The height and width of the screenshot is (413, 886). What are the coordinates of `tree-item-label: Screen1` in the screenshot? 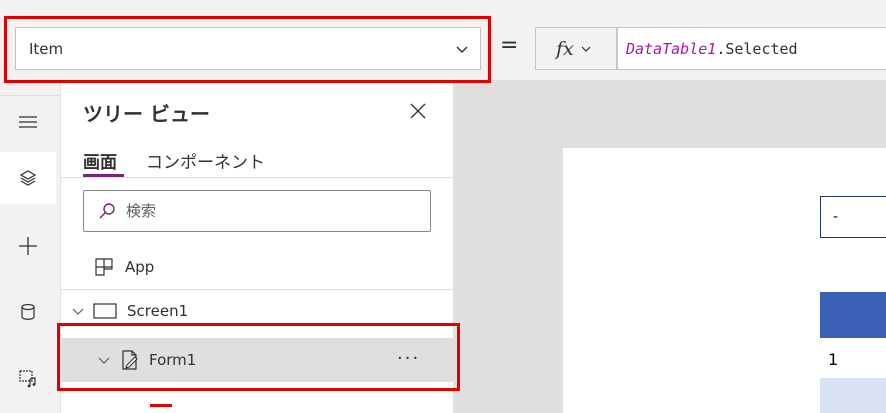 It's located at (158, 311).